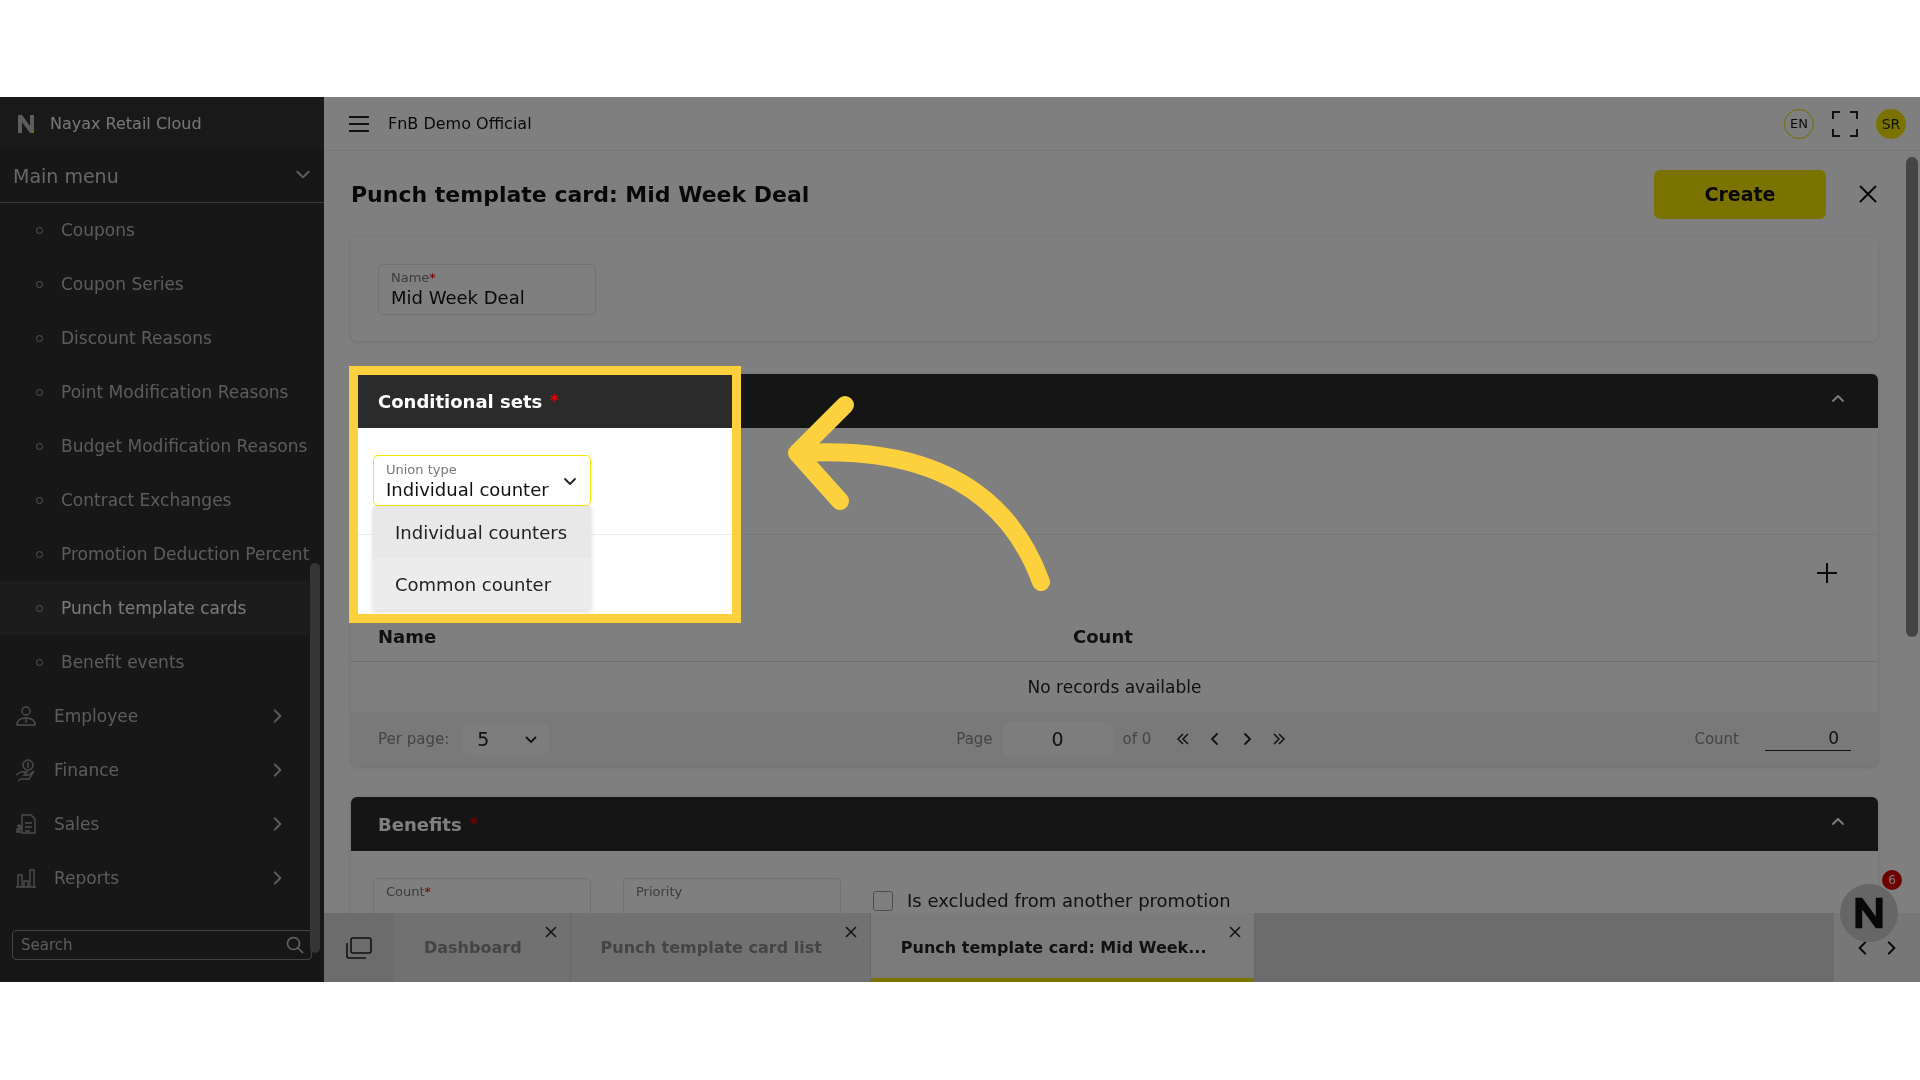 The height and width of the screenshot is (1080, 1920). I want to click on group-label: Finance, so click(87, 770).